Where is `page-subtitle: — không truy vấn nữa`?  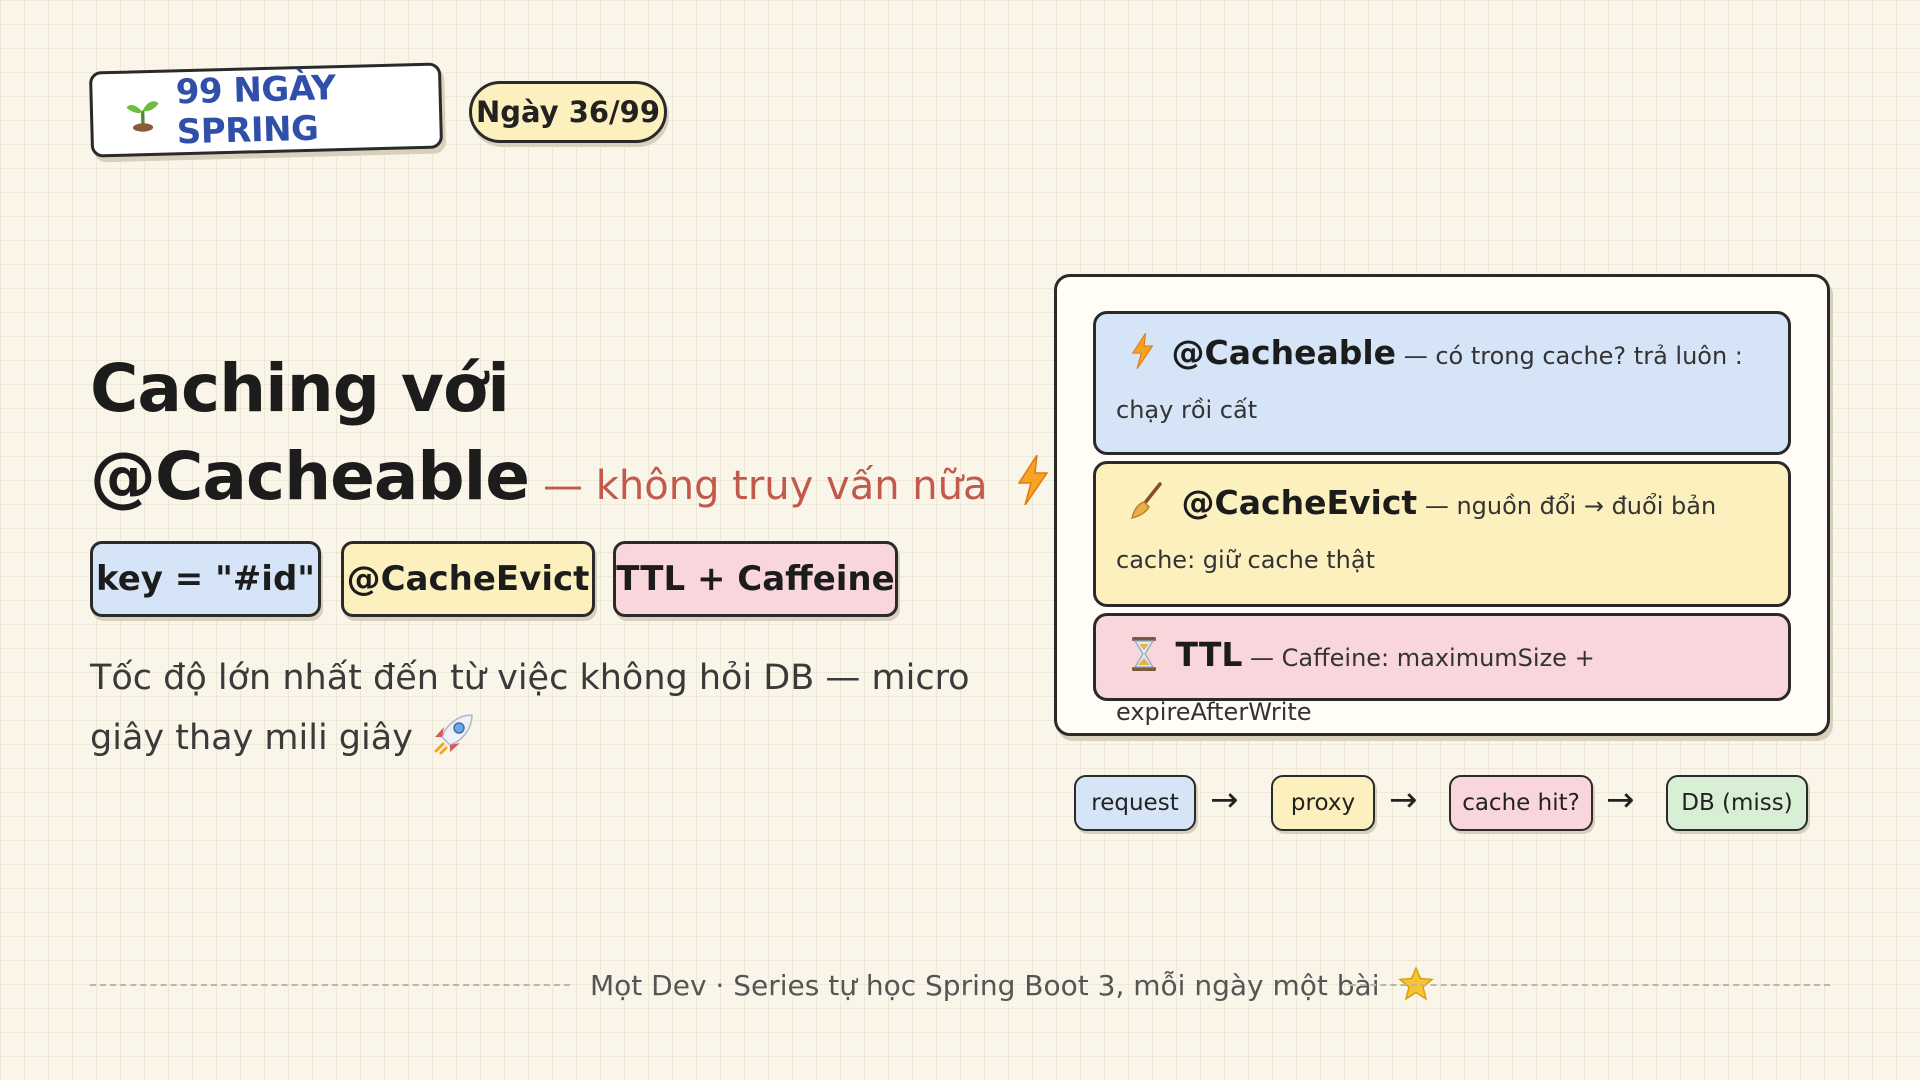
page-subtitle: — không truy vấn nữa is located at coordinates (765, 486).